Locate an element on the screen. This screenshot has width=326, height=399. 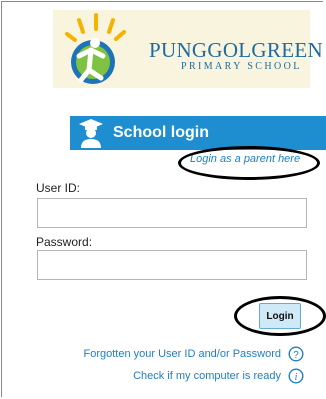
parent-link-highlight is located at coordinates (249, 163).